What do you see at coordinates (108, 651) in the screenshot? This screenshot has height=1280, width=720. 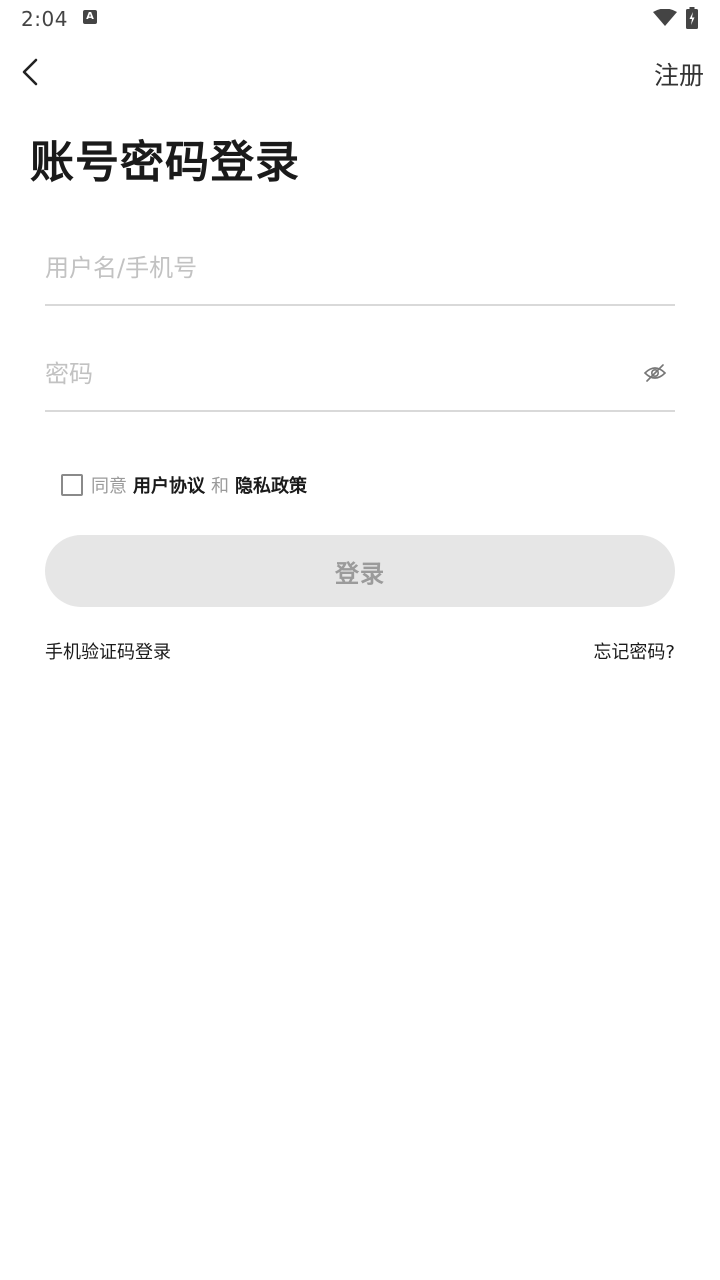 I see `sms-login-link: 手机验证码登录` at bounding box center [108, 651].